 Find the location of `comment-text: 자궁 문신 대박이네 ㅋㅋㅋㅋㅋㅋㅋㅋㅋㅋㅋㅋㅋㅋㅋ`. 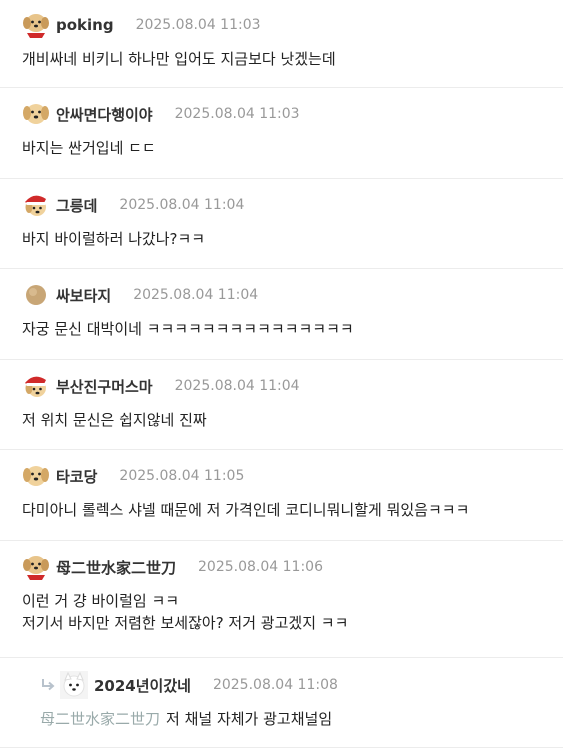

comment-text: 자궁 문신 대박이네 ㅋㅋㅋㅋㅋㅋㅋㅋㅋㅋㅋㅋㅋㅋㅋ is located at coordinates (188, 329).